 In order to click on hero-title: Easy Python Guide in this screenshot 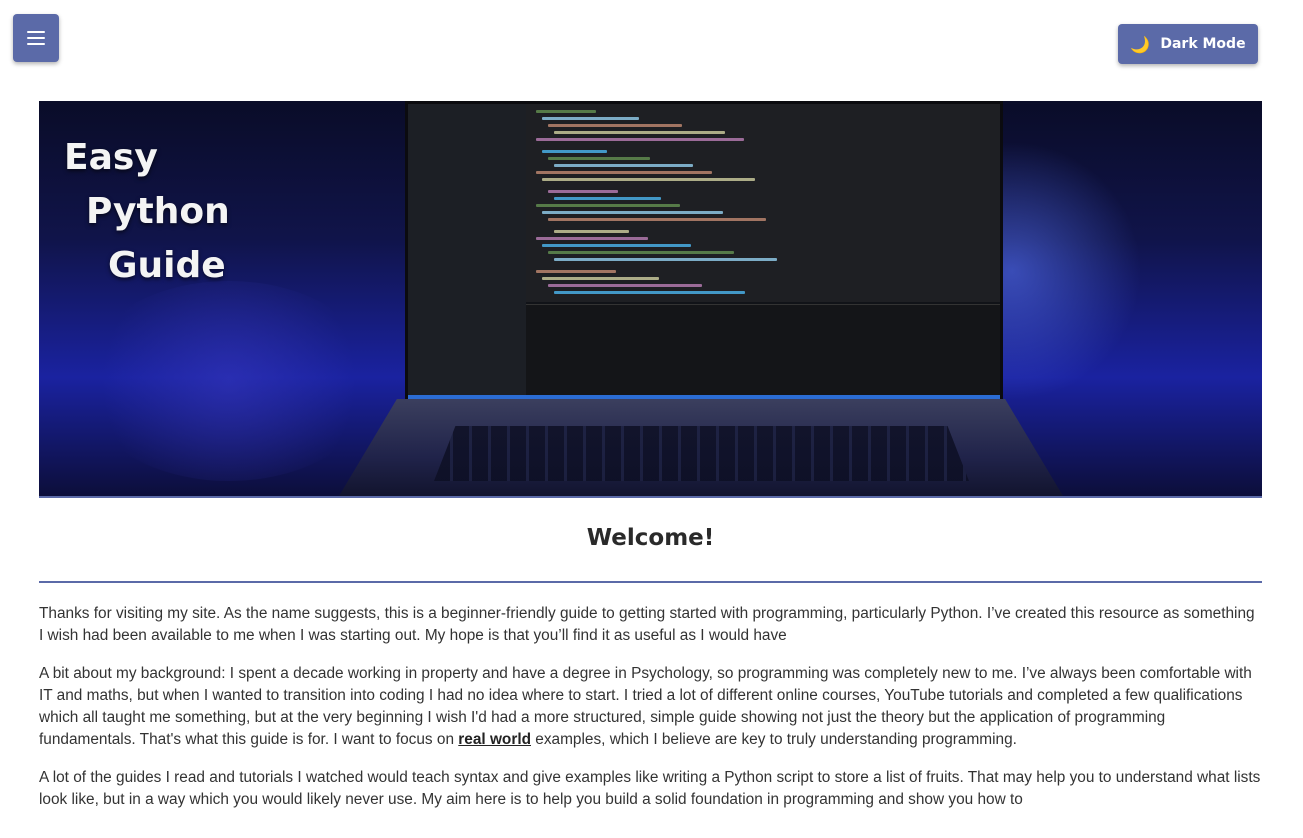, I will do `click(147, 212)`.